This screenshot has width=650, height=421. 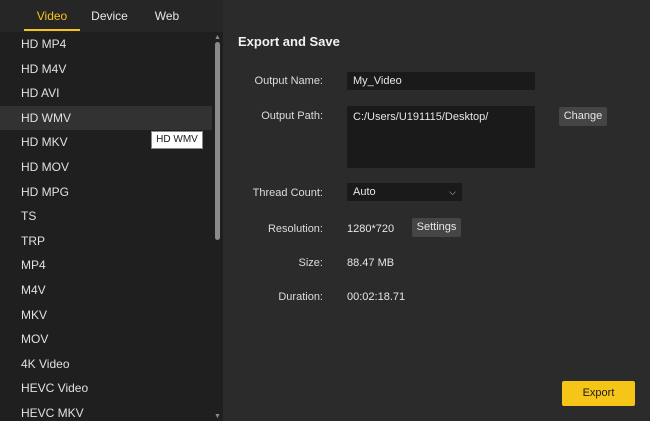 What do you see at coordinates (52, 30) in the screenshot?
I see `active-tab-indicator` at bounding box center [52, 30].